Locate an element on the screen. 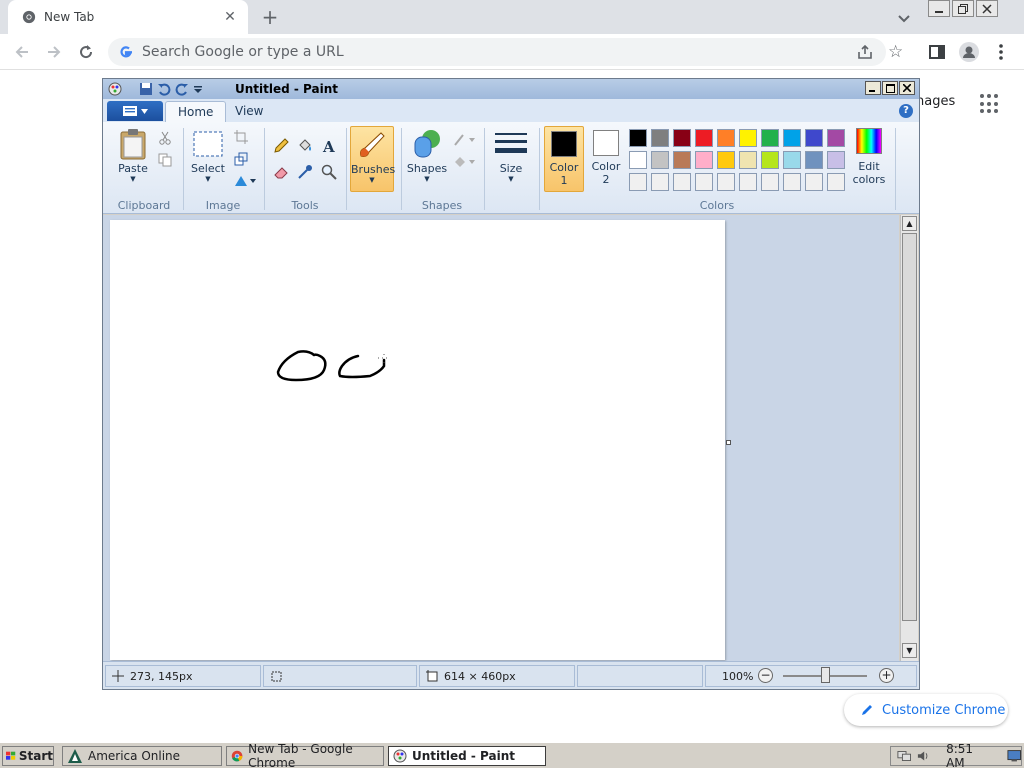  paint-minimize-button is located at coordinates (873, 88).